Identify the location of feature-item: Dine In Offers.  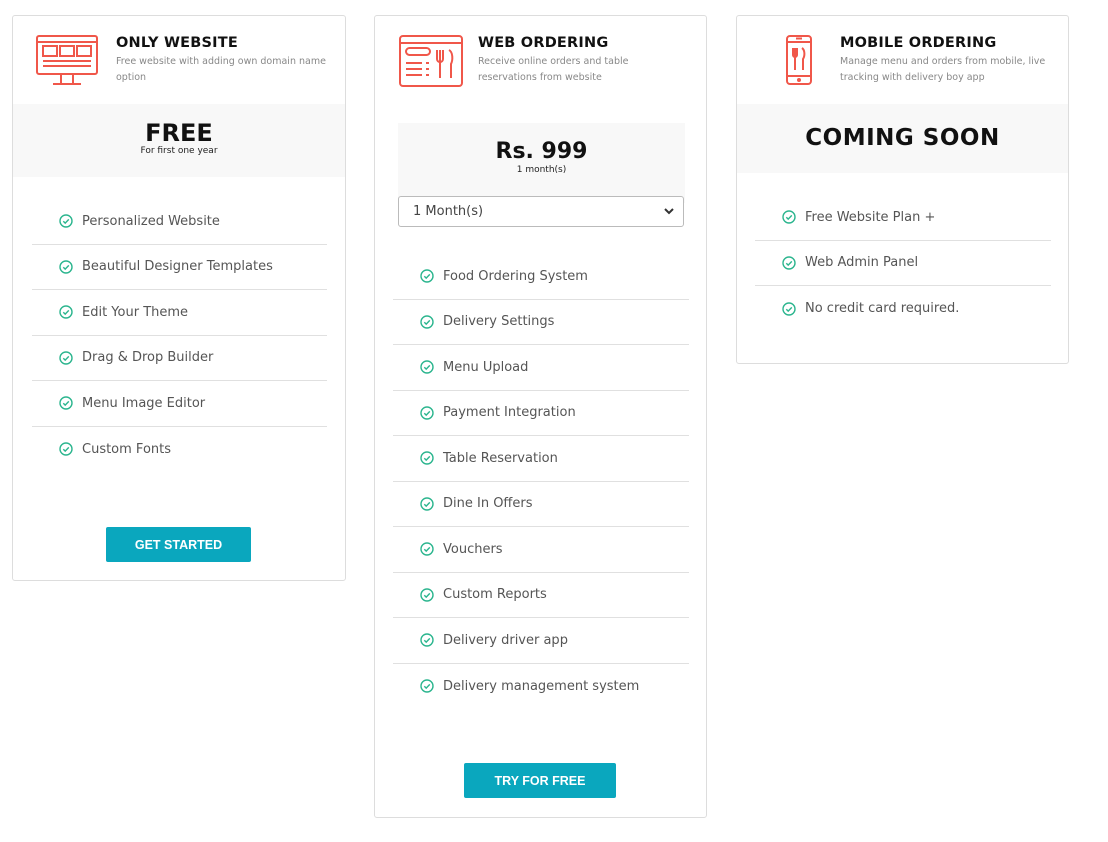
(541, 504).